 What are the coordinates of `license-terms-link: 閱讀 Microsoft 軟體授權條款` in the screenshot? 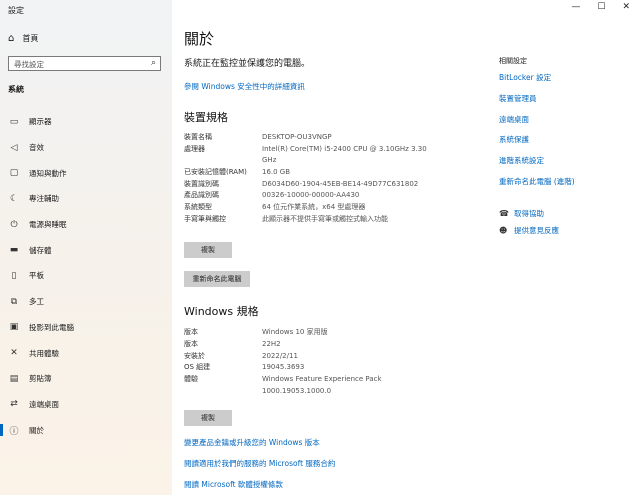 It's located at (233, 484).